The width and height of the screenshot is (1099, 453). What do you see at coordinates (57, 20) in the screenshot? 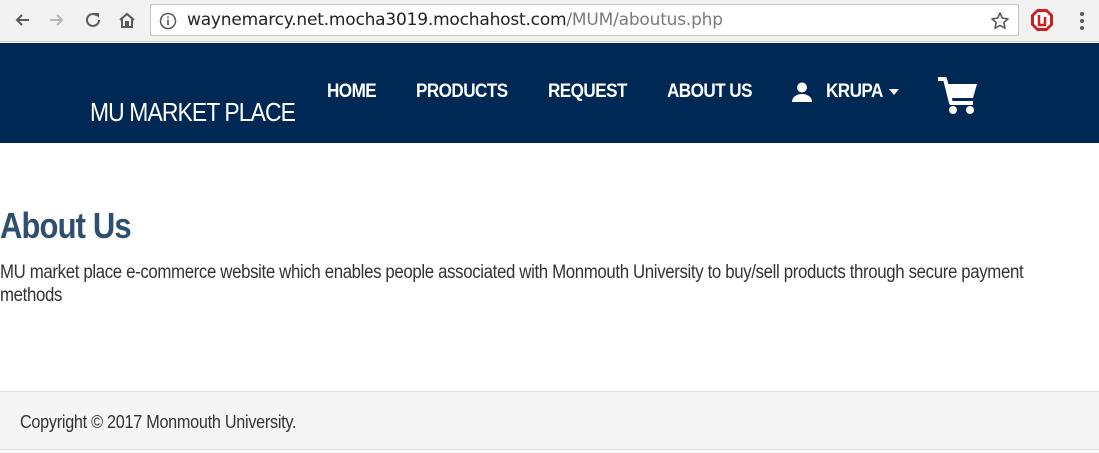
I see `forward-icon` at bounding box center [57, 20].